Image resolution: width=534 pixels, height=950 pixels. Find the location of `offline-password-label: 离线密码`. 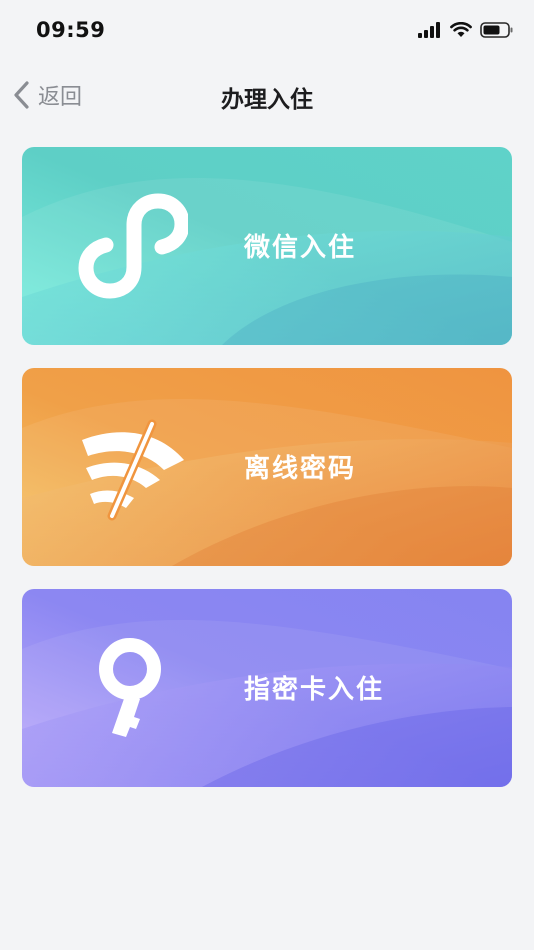

offline-password-label: 离线密码 is located at coordinates (300, 469).